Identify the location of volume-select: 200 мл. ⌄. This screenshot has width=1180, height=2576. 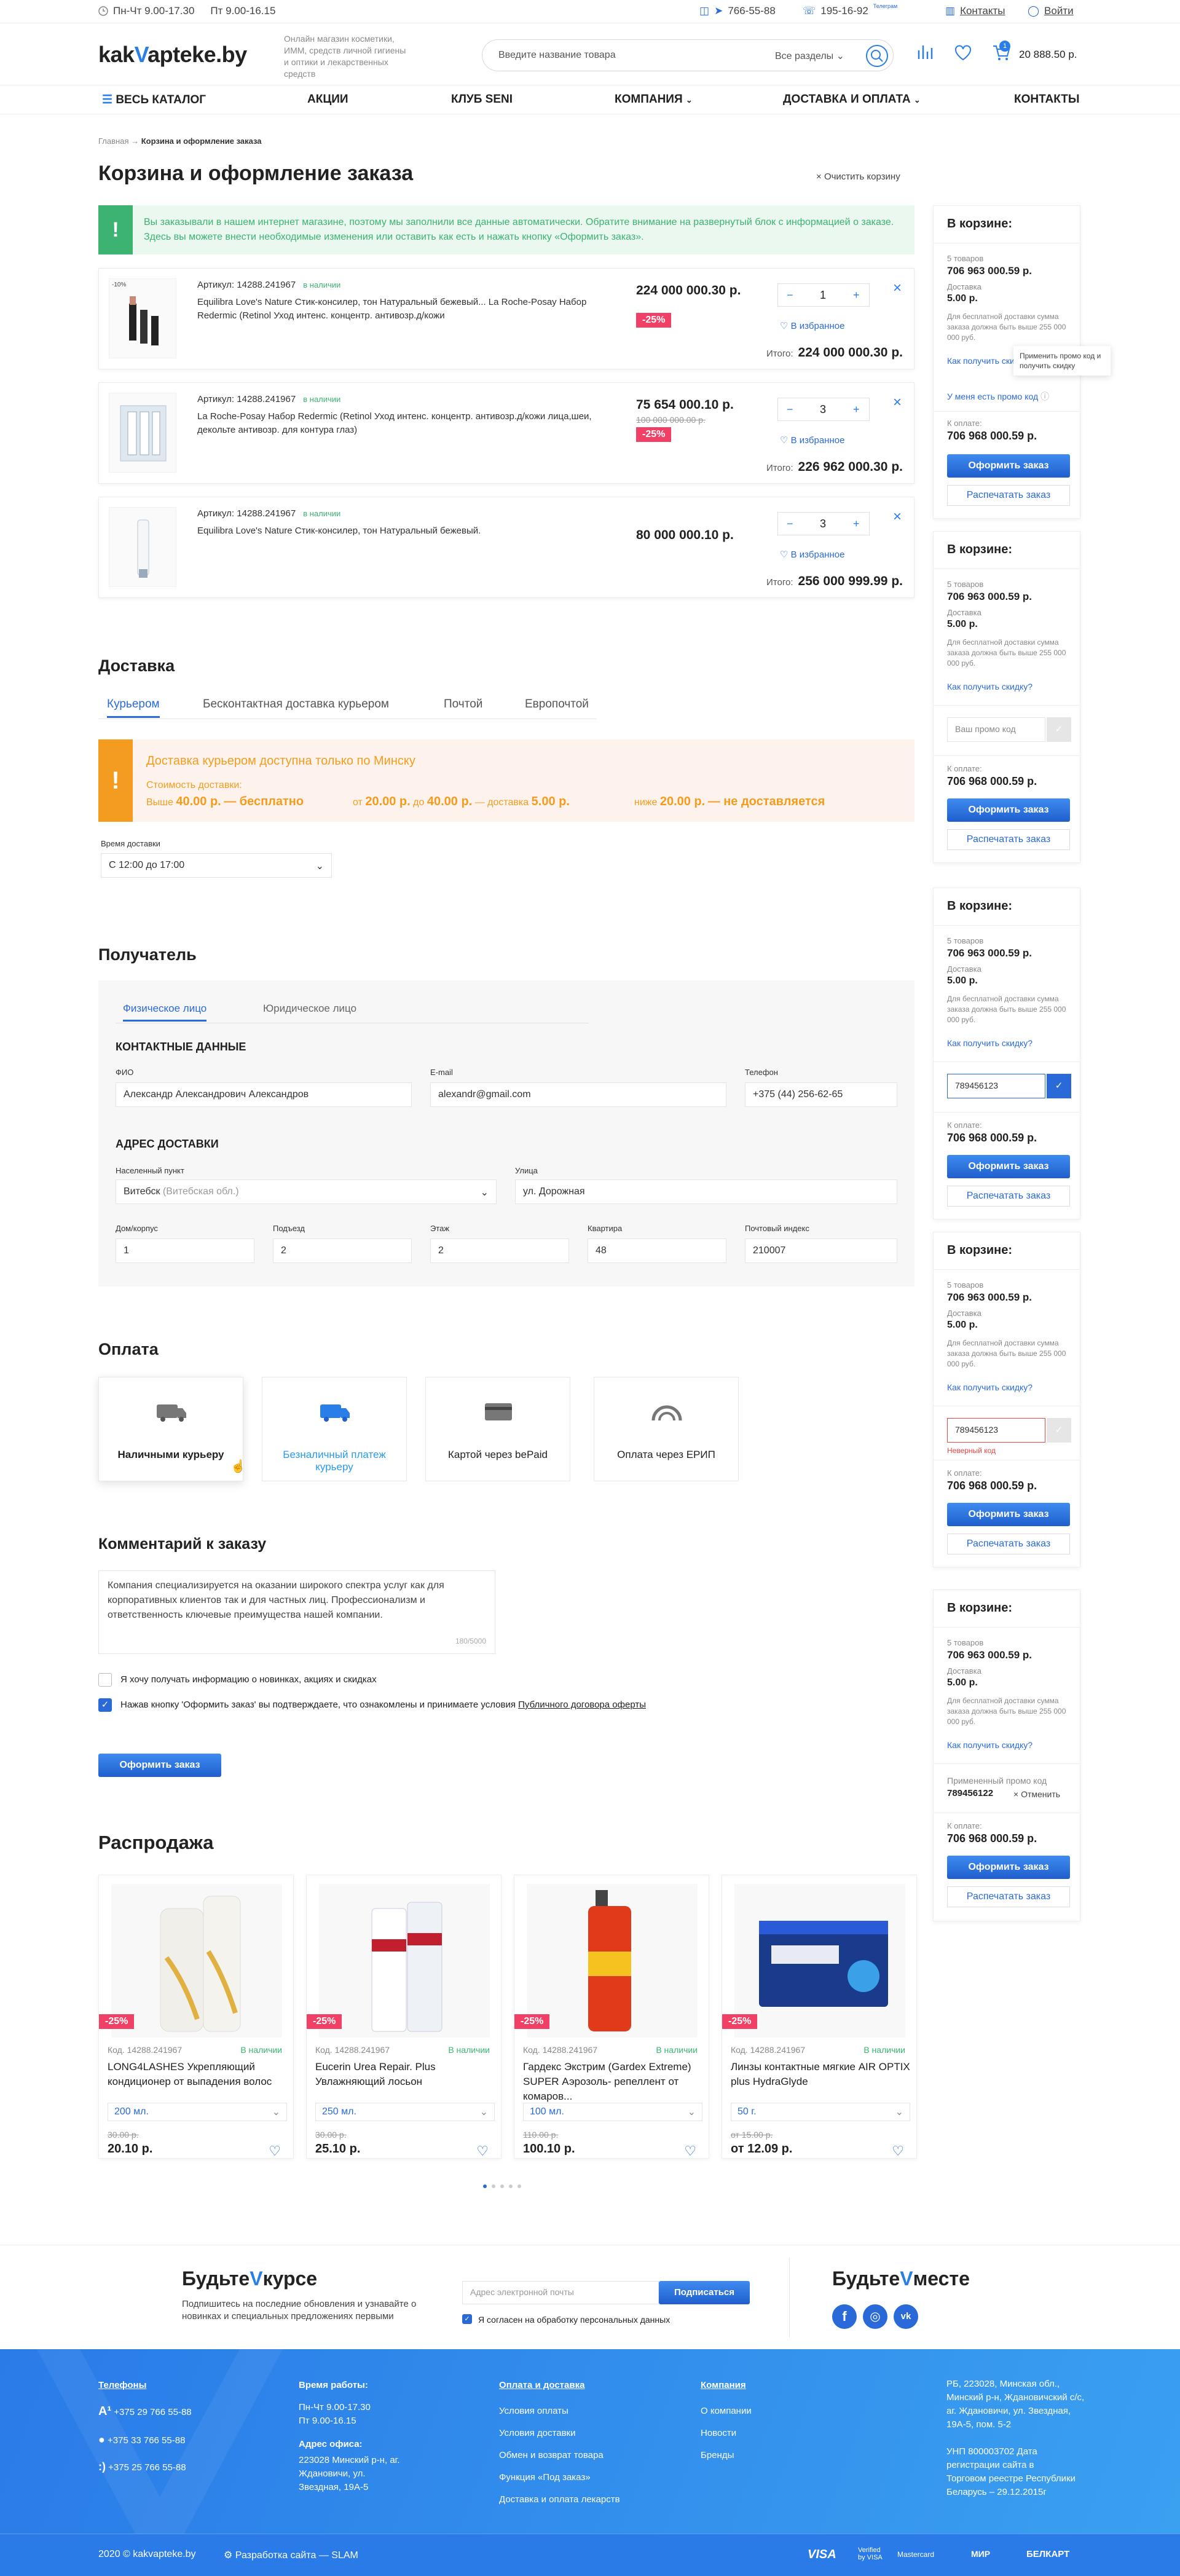
(198, 2112).